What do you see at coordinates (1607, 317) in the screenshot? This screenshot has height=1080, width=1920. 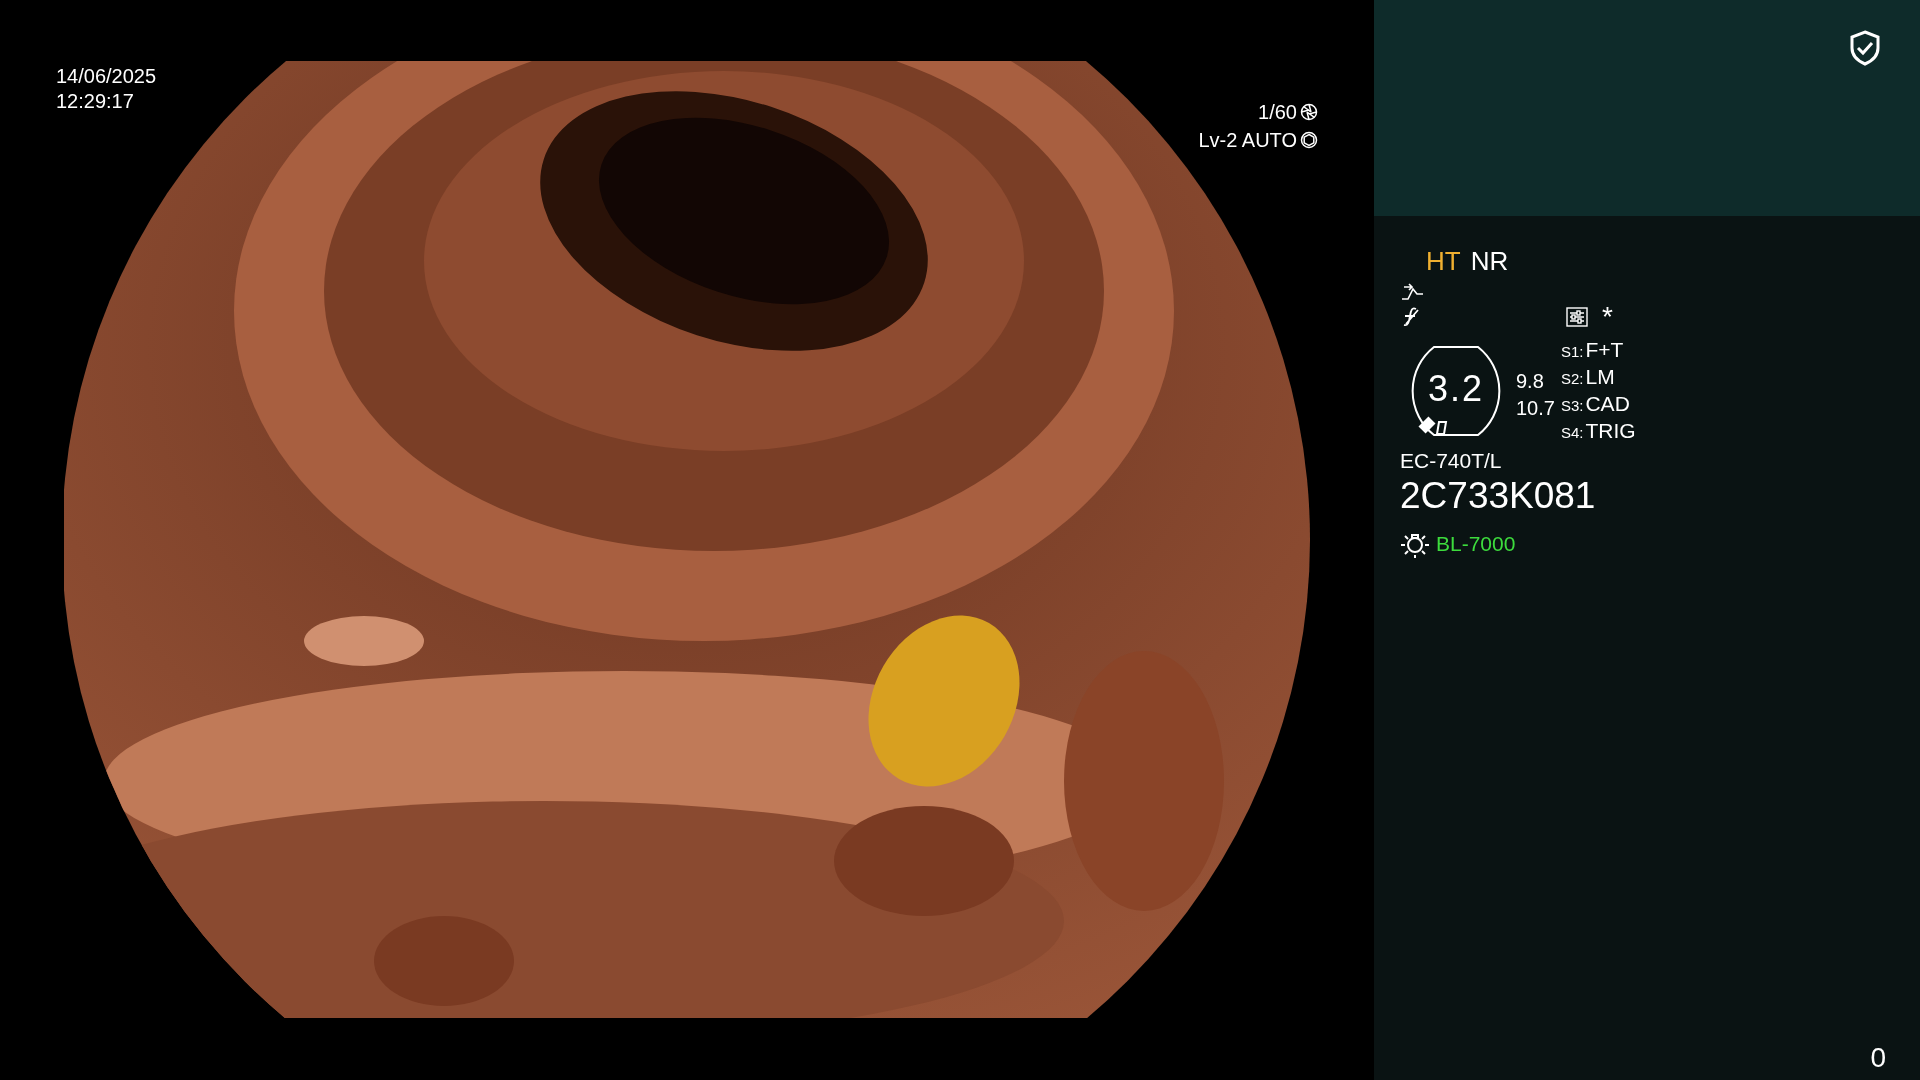 I see `asterisk-text: *` at bounding box center [1607, 317].